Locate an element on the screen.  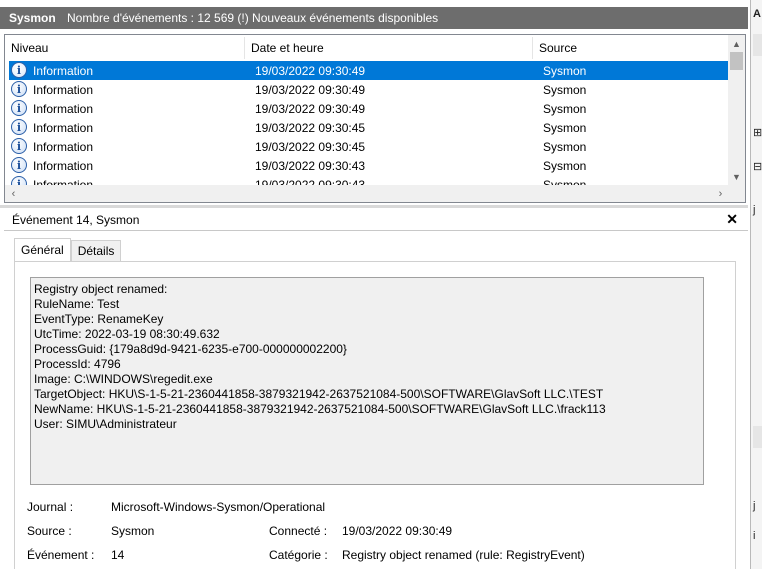
vertical-scrollbar: ▲ ▼ is located at coordinates (736, 110).